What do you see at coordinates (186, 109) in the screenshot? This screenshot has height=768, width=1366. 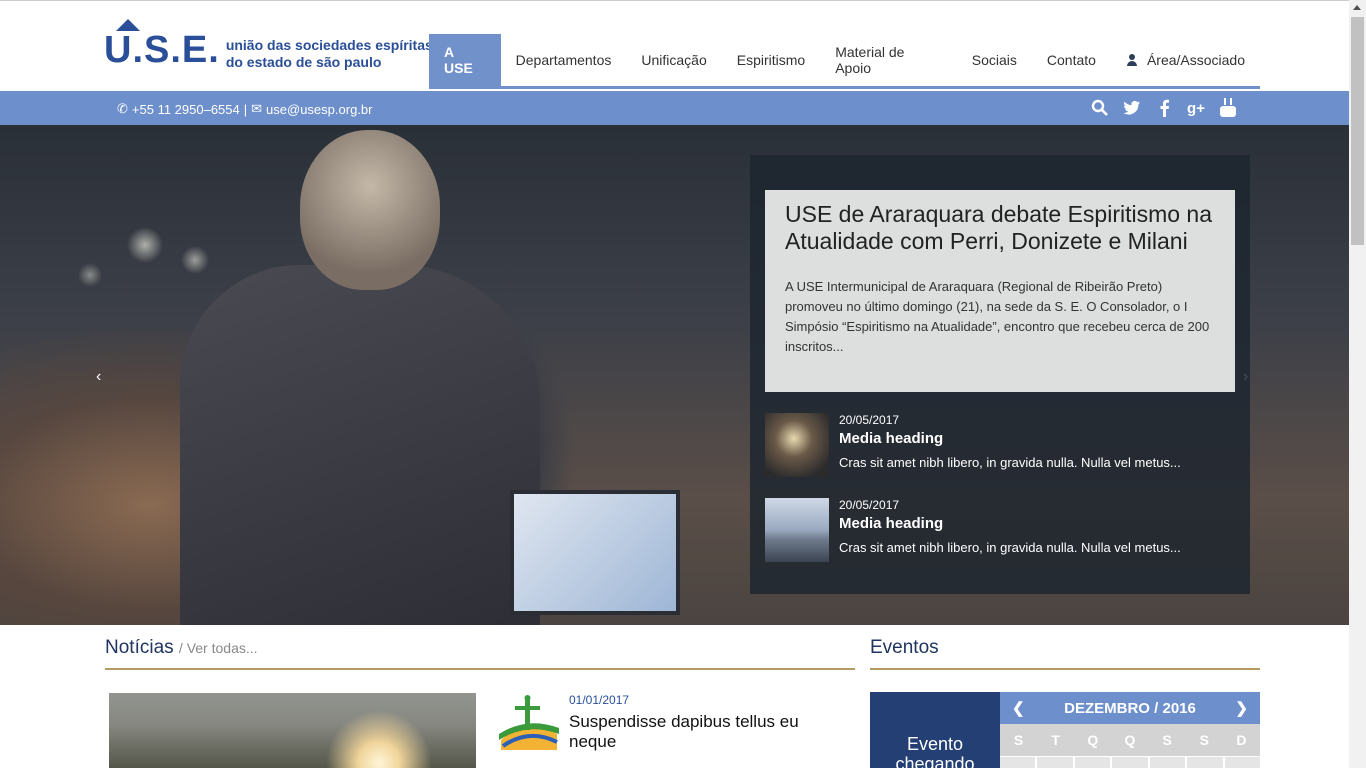 I see `phone-number: +55 11 2950–6554` at bounding box center [186, 109].